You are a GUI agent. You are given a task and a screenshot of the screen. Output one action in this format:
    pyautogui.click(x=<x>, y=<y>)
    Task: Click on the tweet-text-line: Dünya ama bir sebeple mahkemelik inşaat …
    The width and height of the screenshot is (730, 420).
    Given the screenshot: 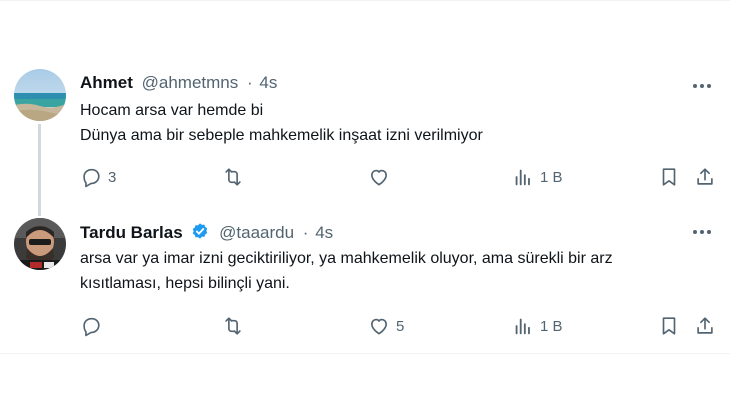 What is the action you would take?
    pyautogui.click(x=281, y=135)
    